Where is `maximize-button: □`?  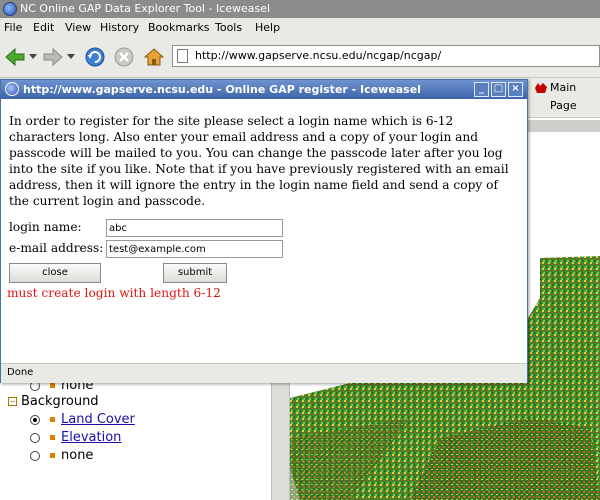 maximize-button: □ is located at coordinates (498, 89).